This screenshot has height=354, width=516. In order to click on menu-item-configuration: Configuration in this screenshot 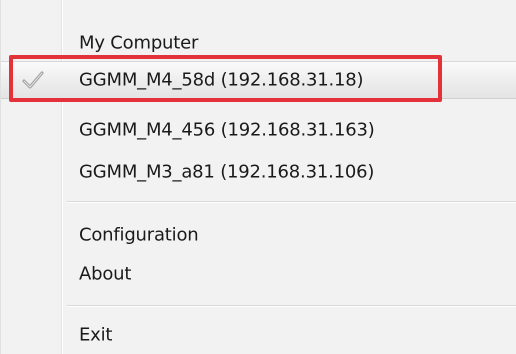, I will do `click(258, 235)`.